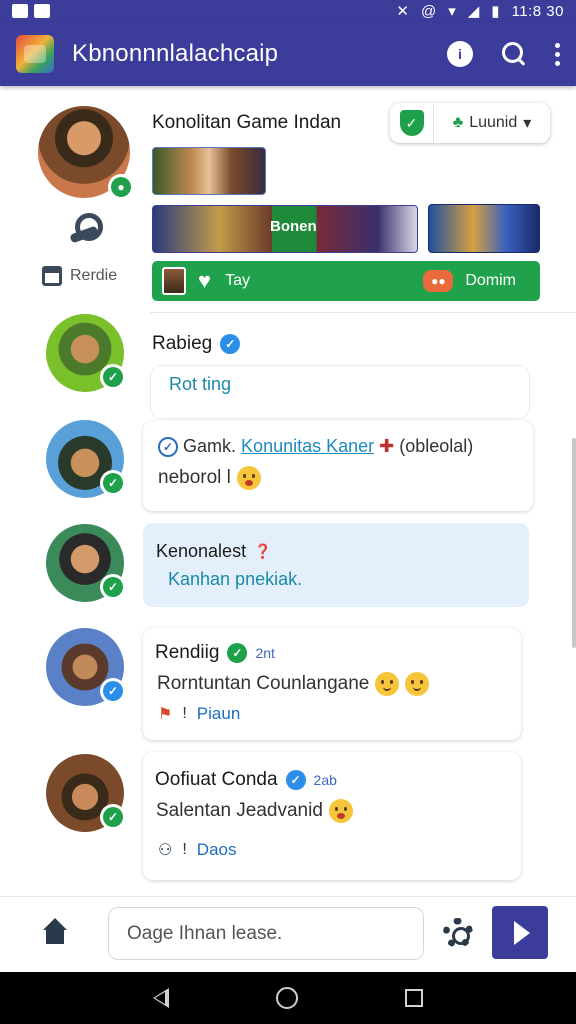 The width and height of the screenshot is (576, 1024). What do you see at coordinates (254, 811) in the screenshot?
I see `feed-text: Salentan Jeadvanid` at bounding box center [254, 811].